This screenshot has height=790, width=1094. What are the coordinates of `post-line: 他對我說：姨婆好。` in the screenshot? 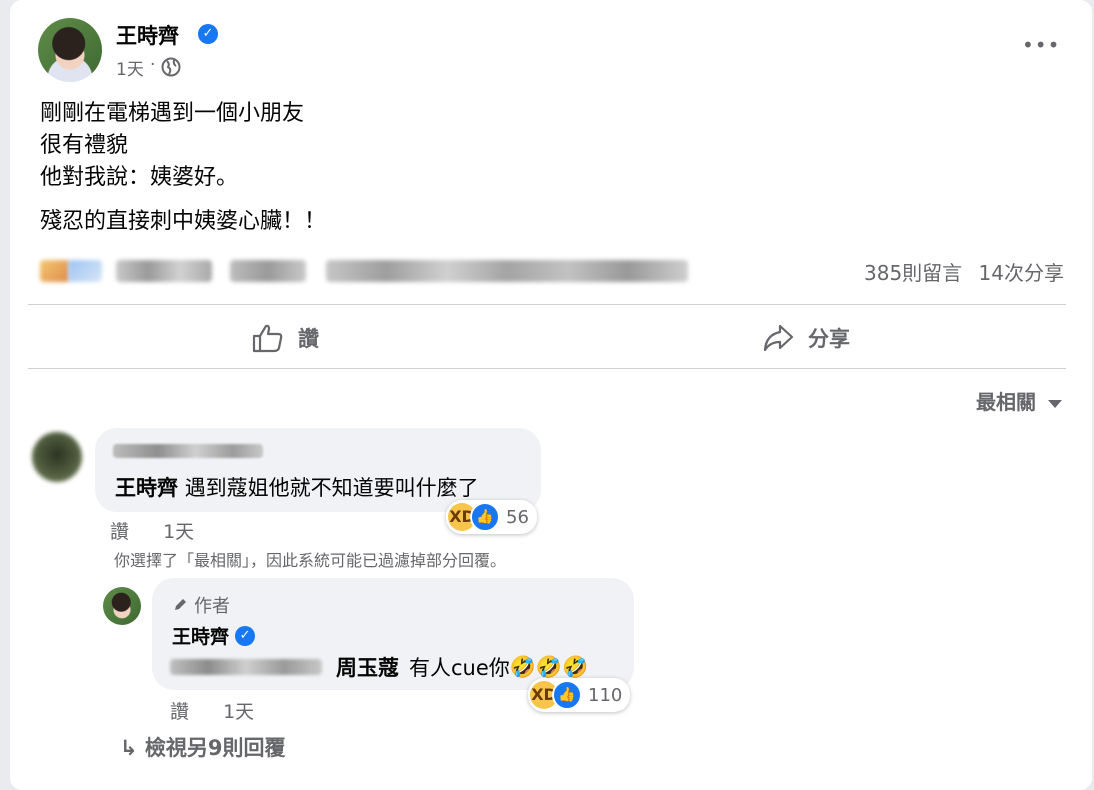 It's located at (139, 177).